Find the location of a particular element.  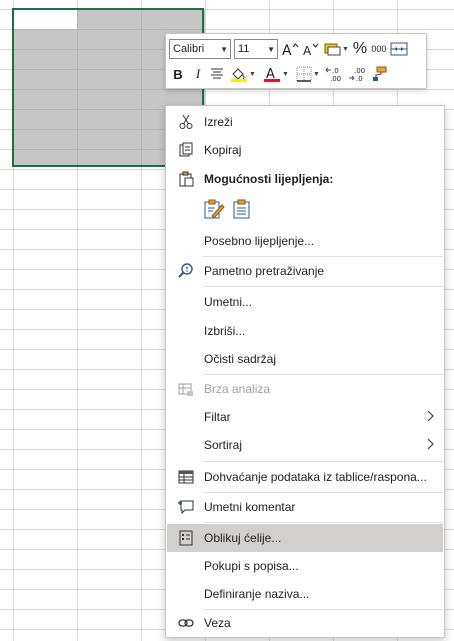

menu-item-quick-analysis: Brza analiza is located at coordinates (305, 389).